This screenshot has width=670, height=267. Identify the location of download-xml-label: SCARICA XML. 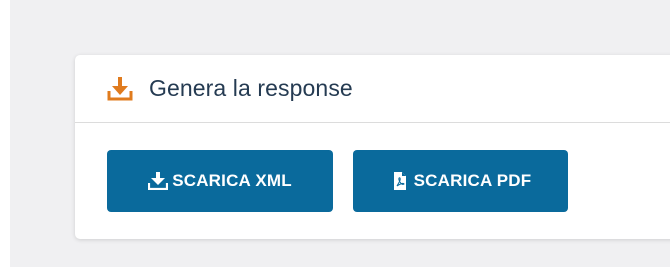
(232, 180).